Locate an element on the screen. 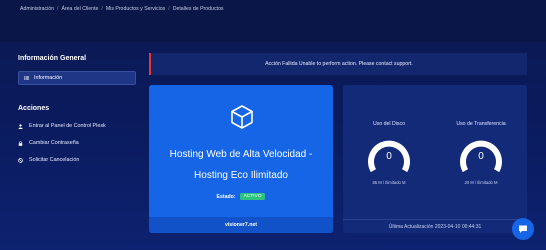 This screenshot has height=250, width=546. last-updated: Última Actualización 2023-04-10 00:44:31 is located at coordinates (435, 226).